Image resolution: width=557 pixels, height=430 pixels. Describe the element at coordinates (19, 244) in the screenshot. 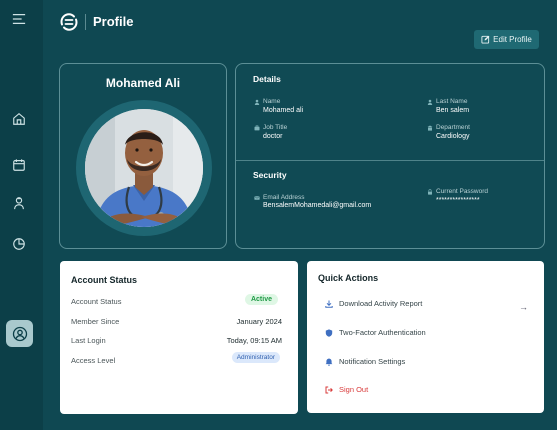

I see `chart-icon` at that location.